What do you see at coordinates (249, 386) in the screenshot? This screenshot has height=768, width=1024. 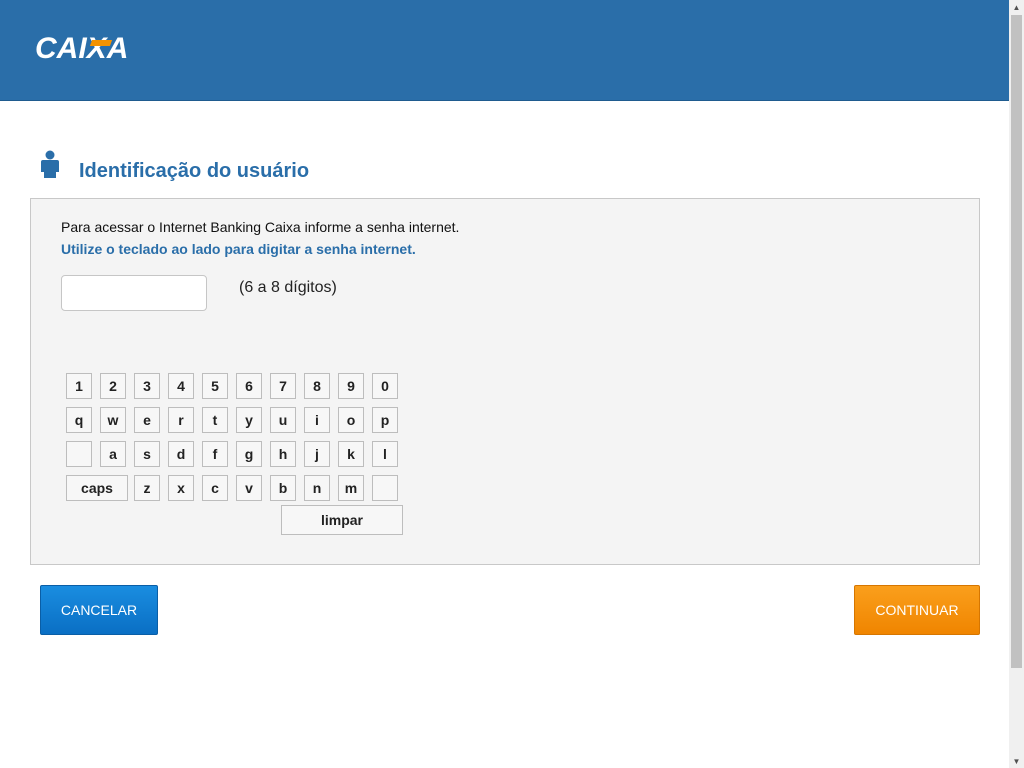 I see `key-6: 6` at bounding box center [249, 386].